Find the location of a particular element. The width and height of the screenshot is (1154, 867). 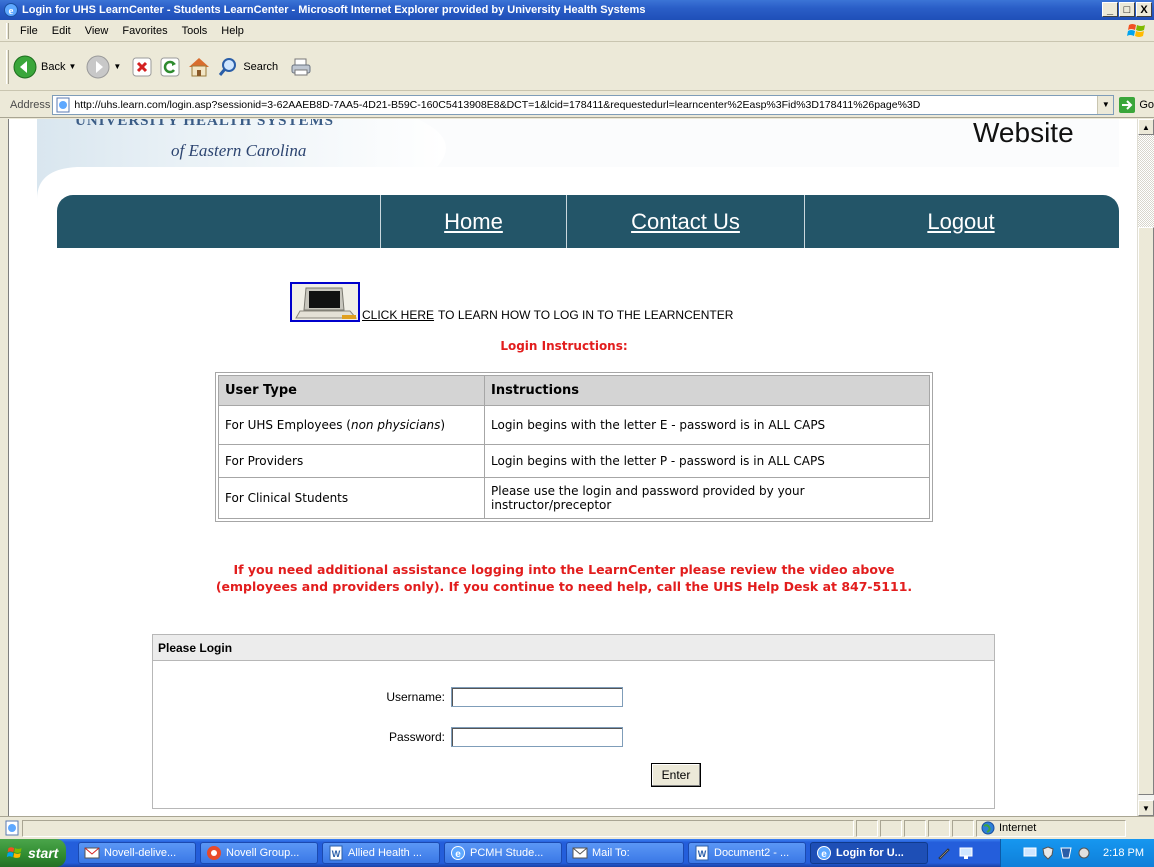

user-type-cell: For Clinical Students is located at coordinates (351, 498).